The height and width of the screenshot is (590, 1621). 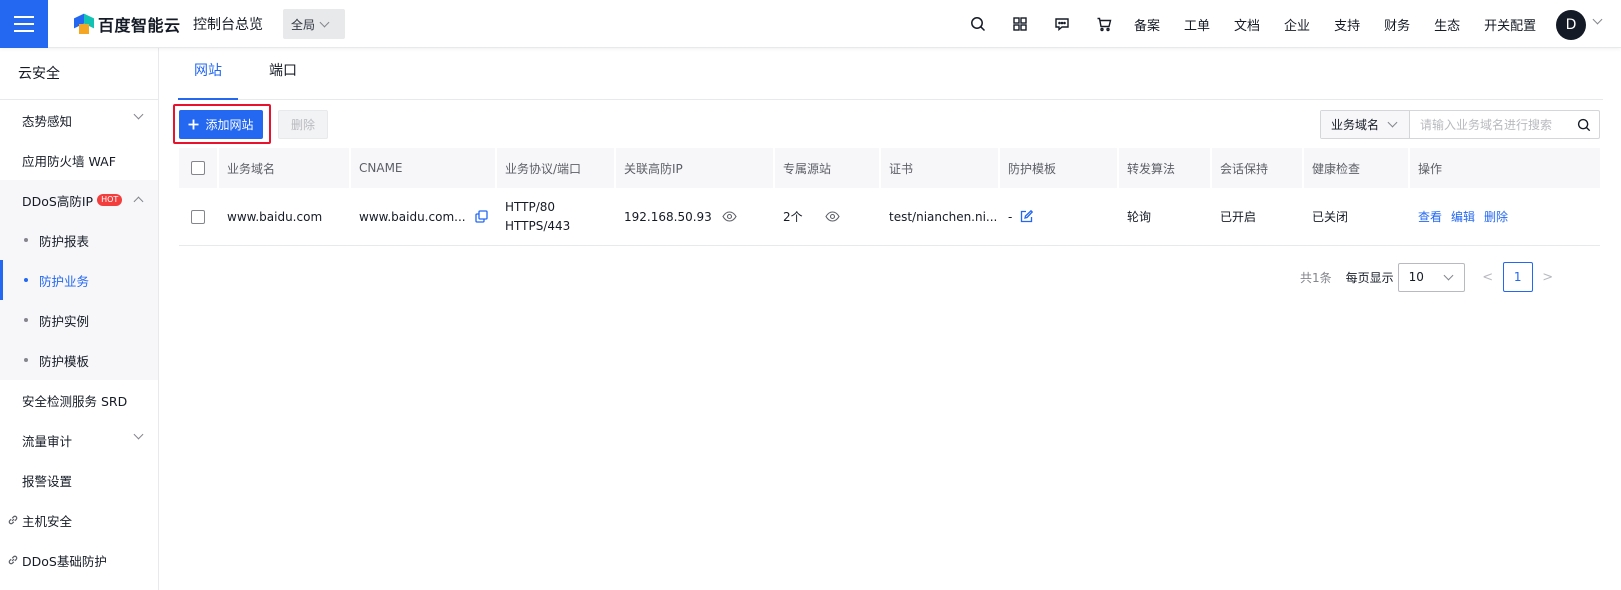 I want to click on nav-link-support: 支持, so click(x=1347, y=24).